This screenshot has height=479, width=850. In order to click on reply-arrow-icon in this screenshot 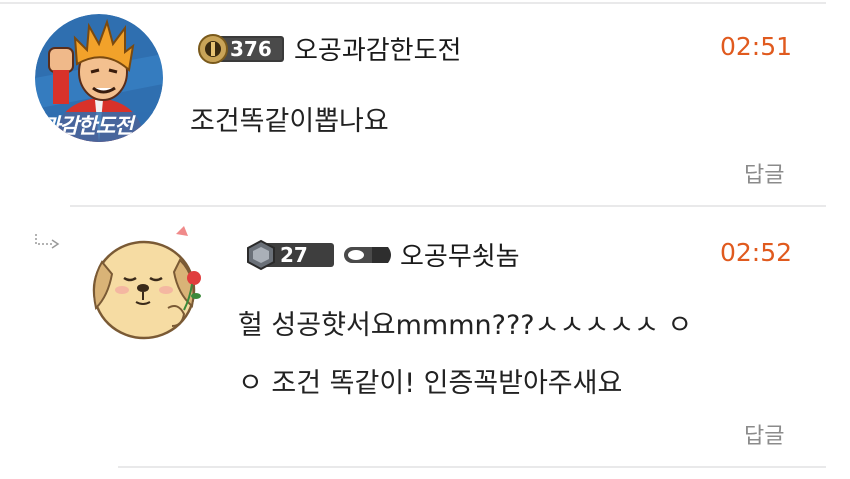, I will do `click(47, 244)`.